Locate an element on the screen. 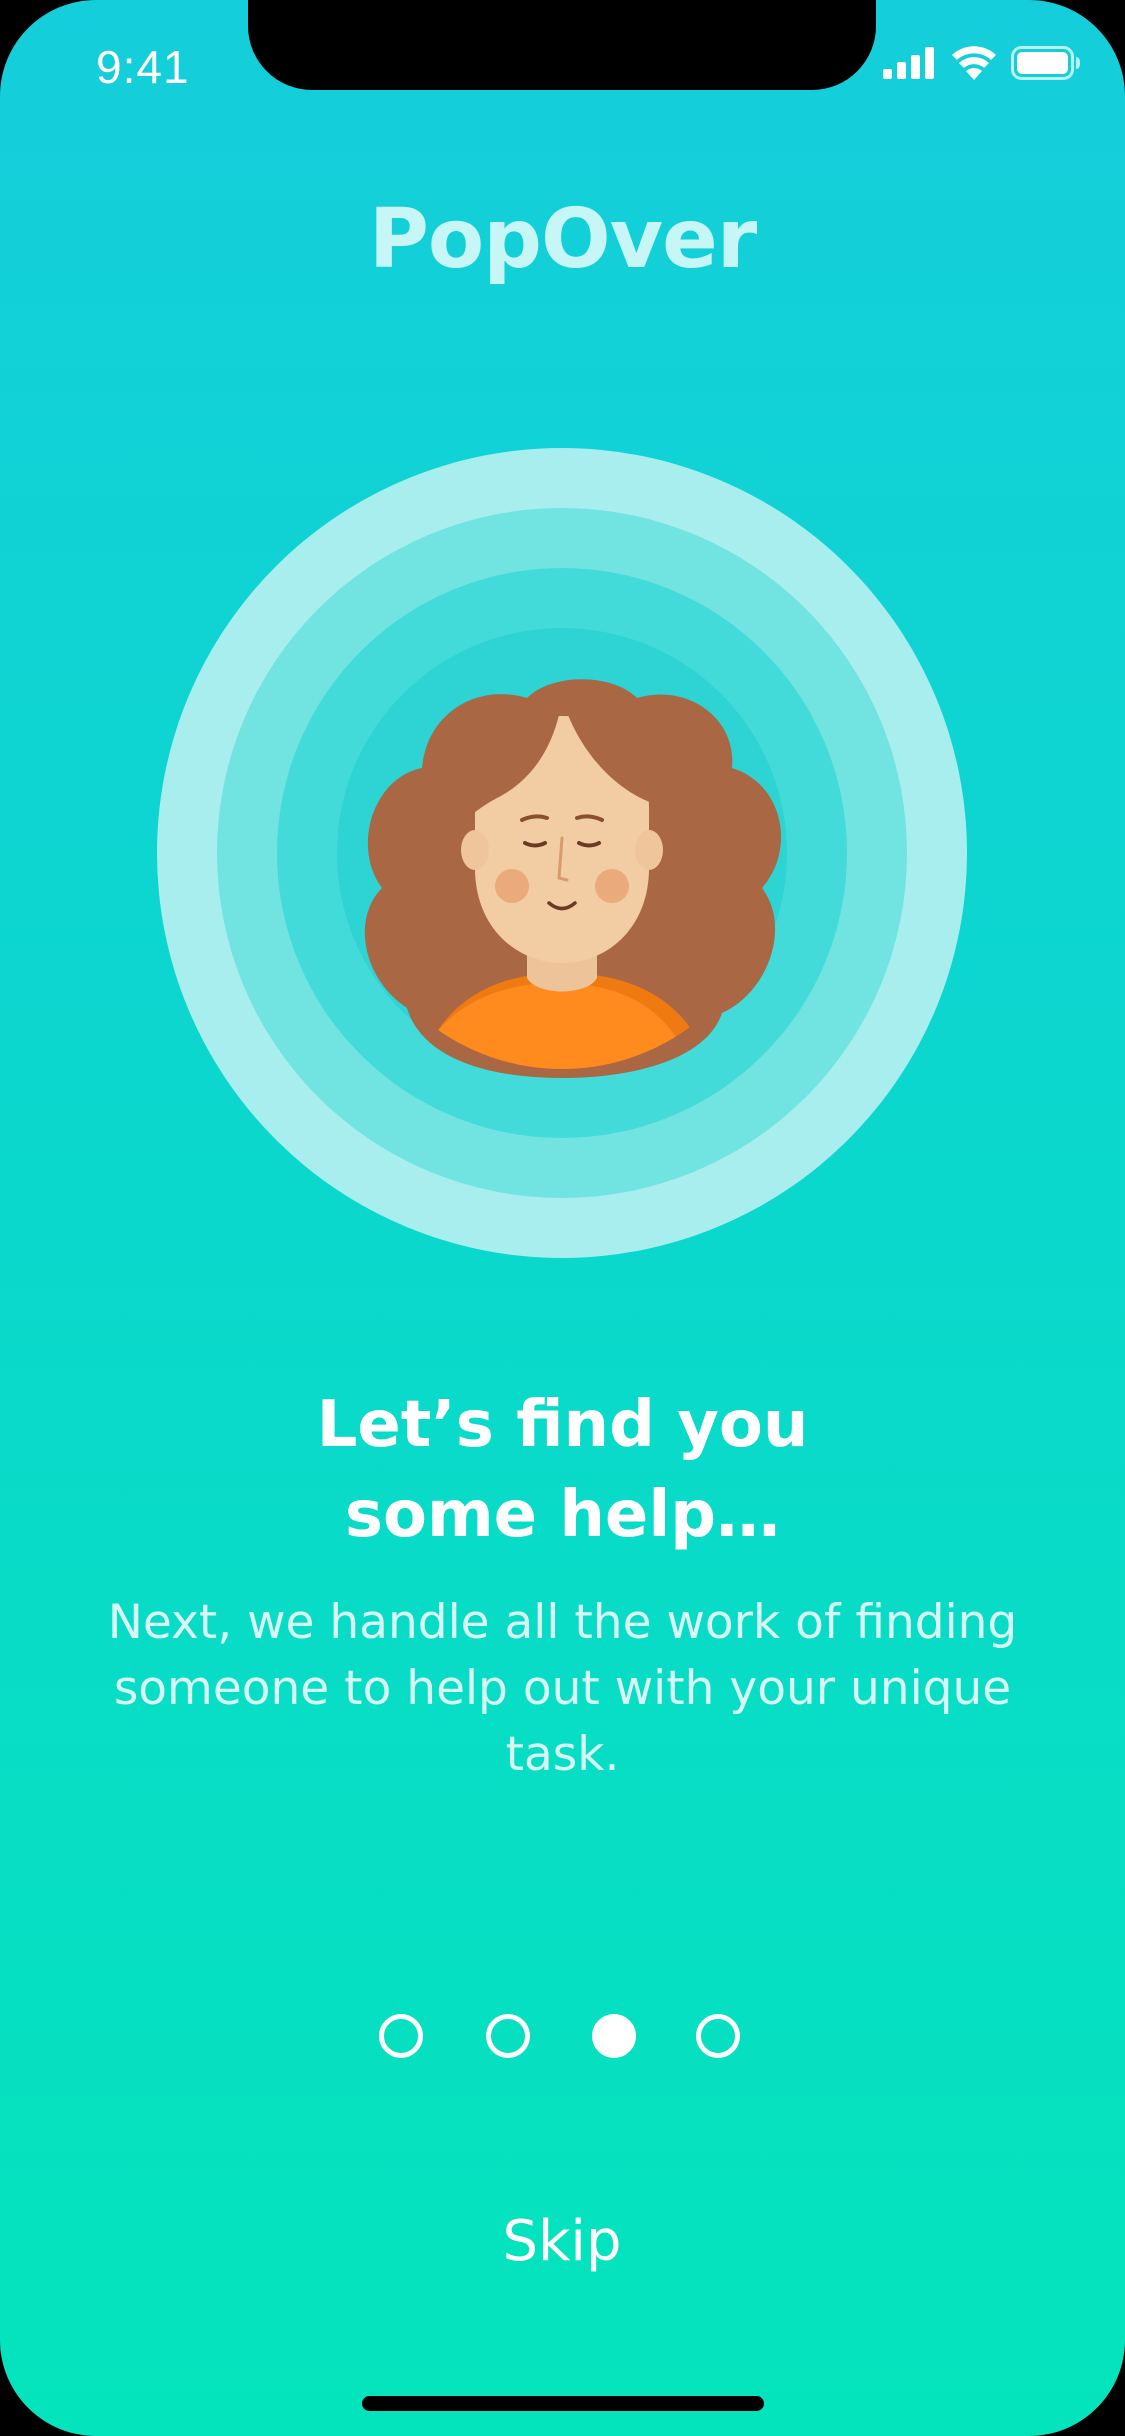  battery-icon is located at coordinates (1045, 63).